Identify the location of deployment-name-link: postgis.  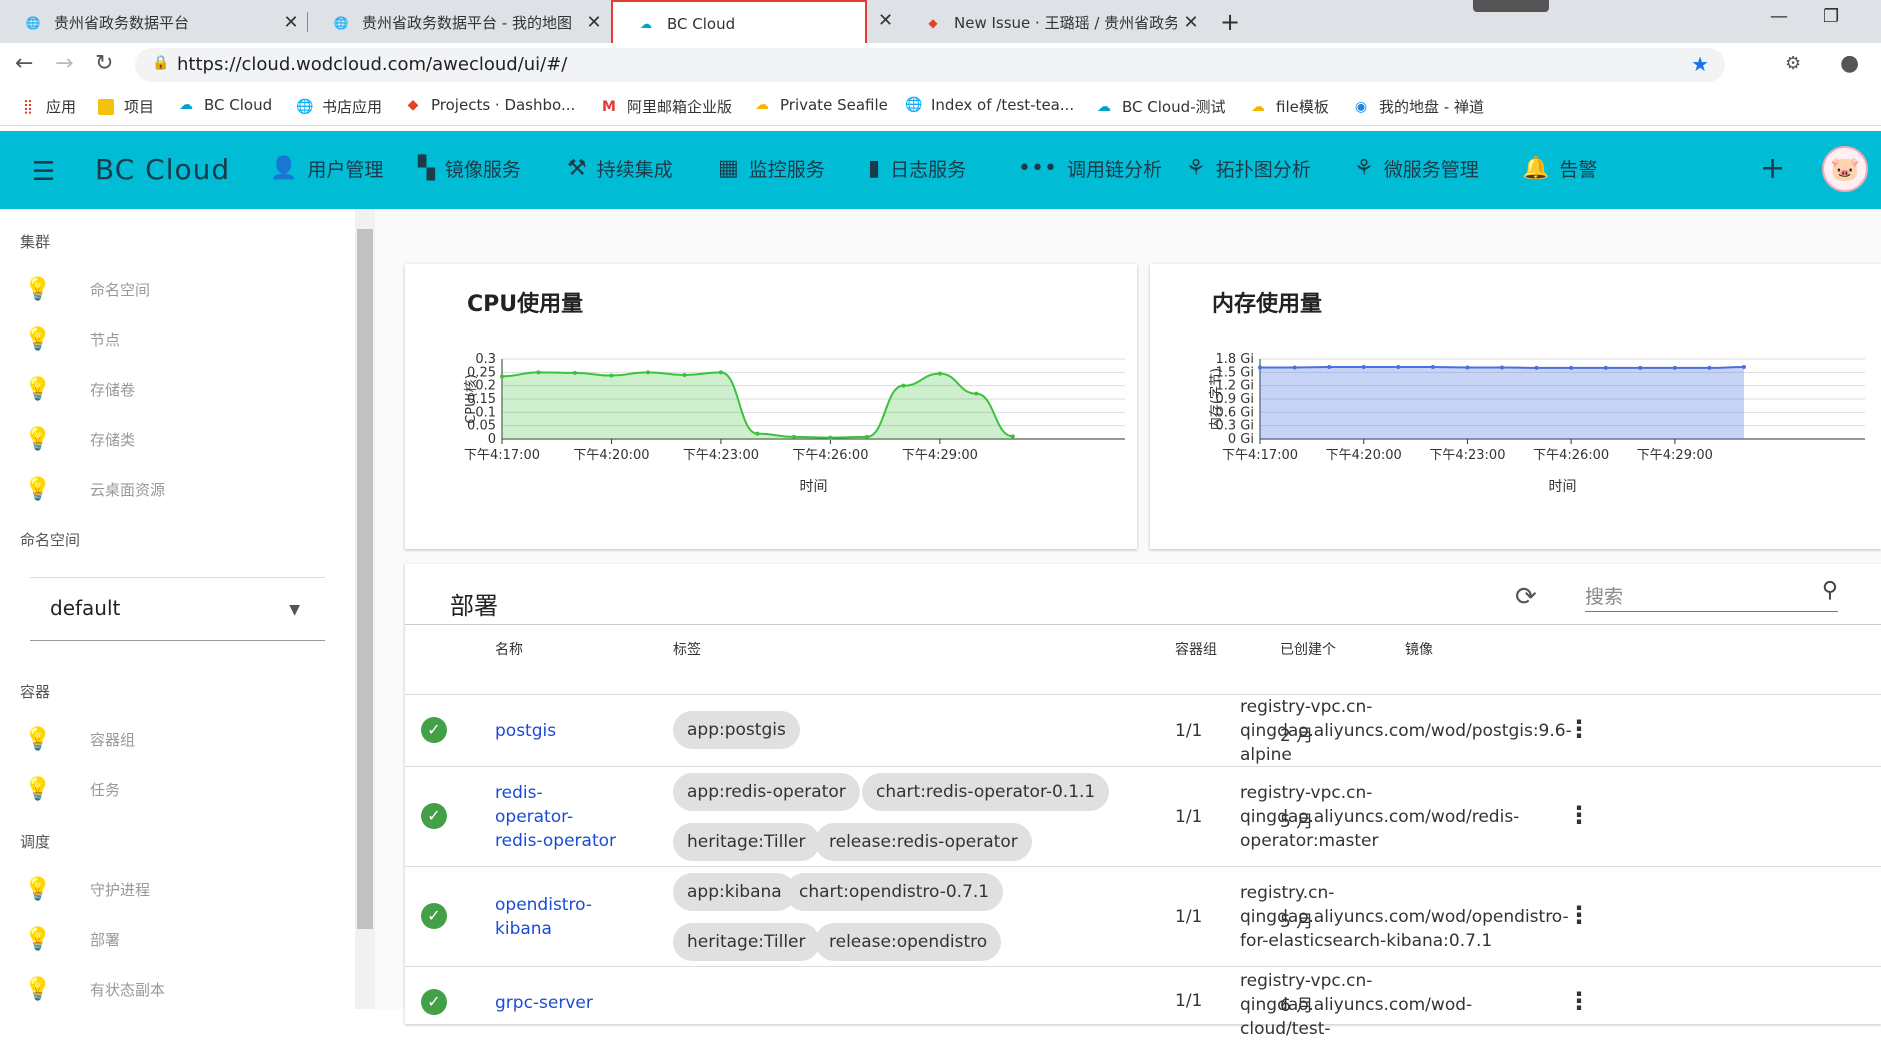
(525, 731).